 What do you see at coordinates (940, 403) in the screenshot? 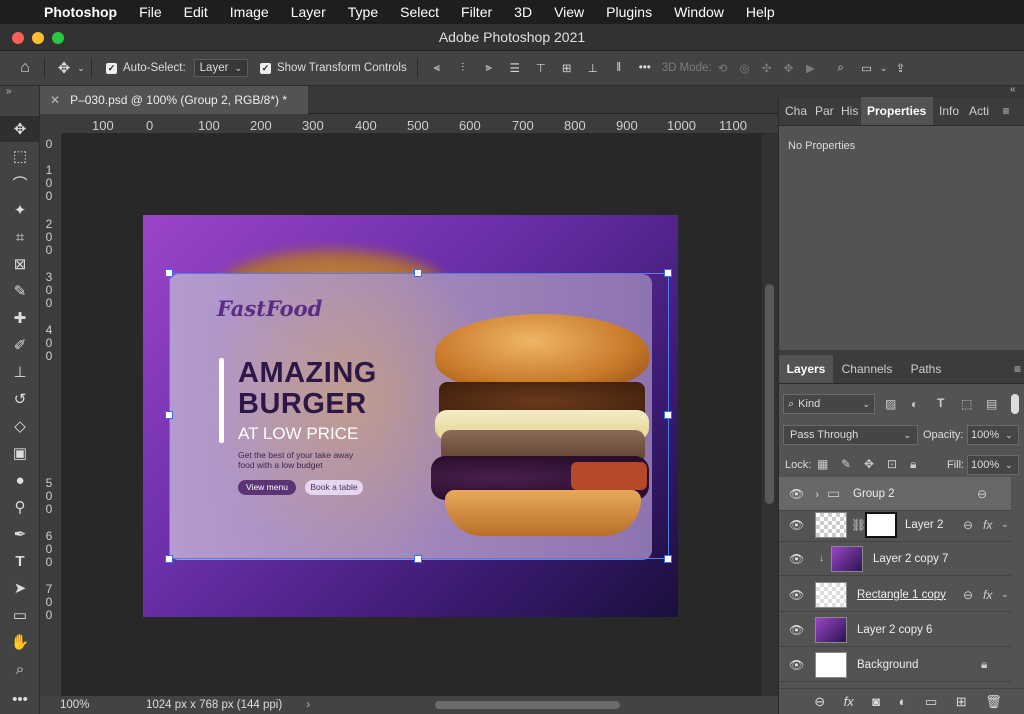
I see `filter-type-icon: T` at bounding box center [940, 403].